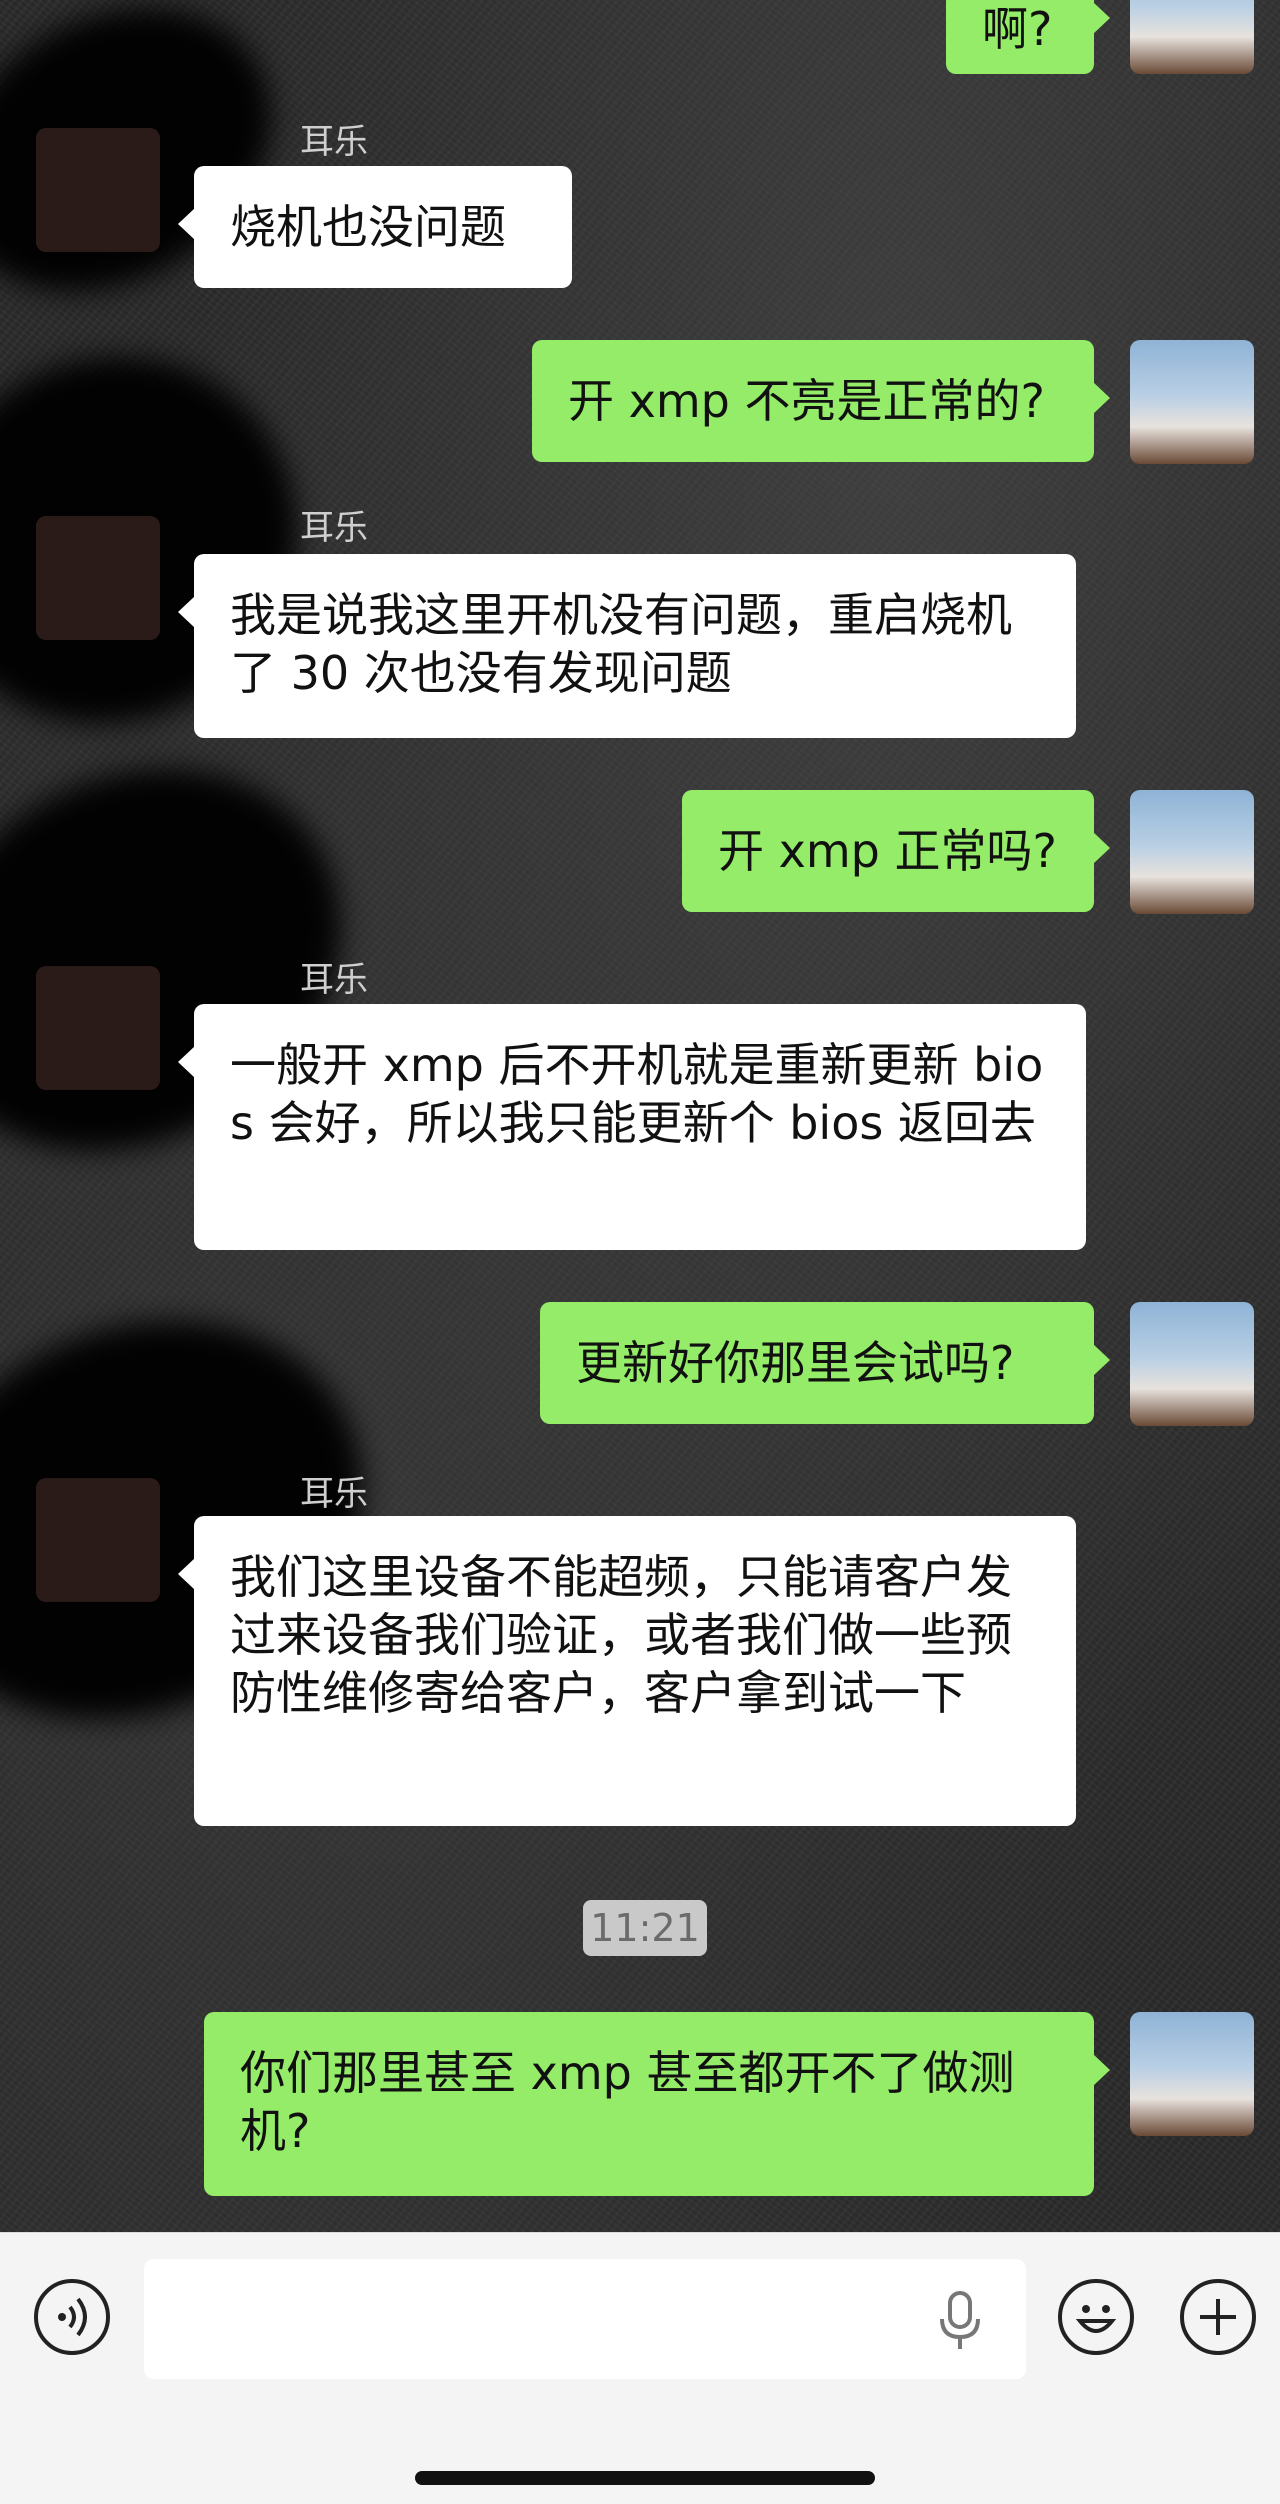 Image resolution: width=1280 pixels, height=2504 pixels. I want to click on outgoing-message: 你们那里甚至 xmp 甚至都开不了做测机?, so click(657, 2104).